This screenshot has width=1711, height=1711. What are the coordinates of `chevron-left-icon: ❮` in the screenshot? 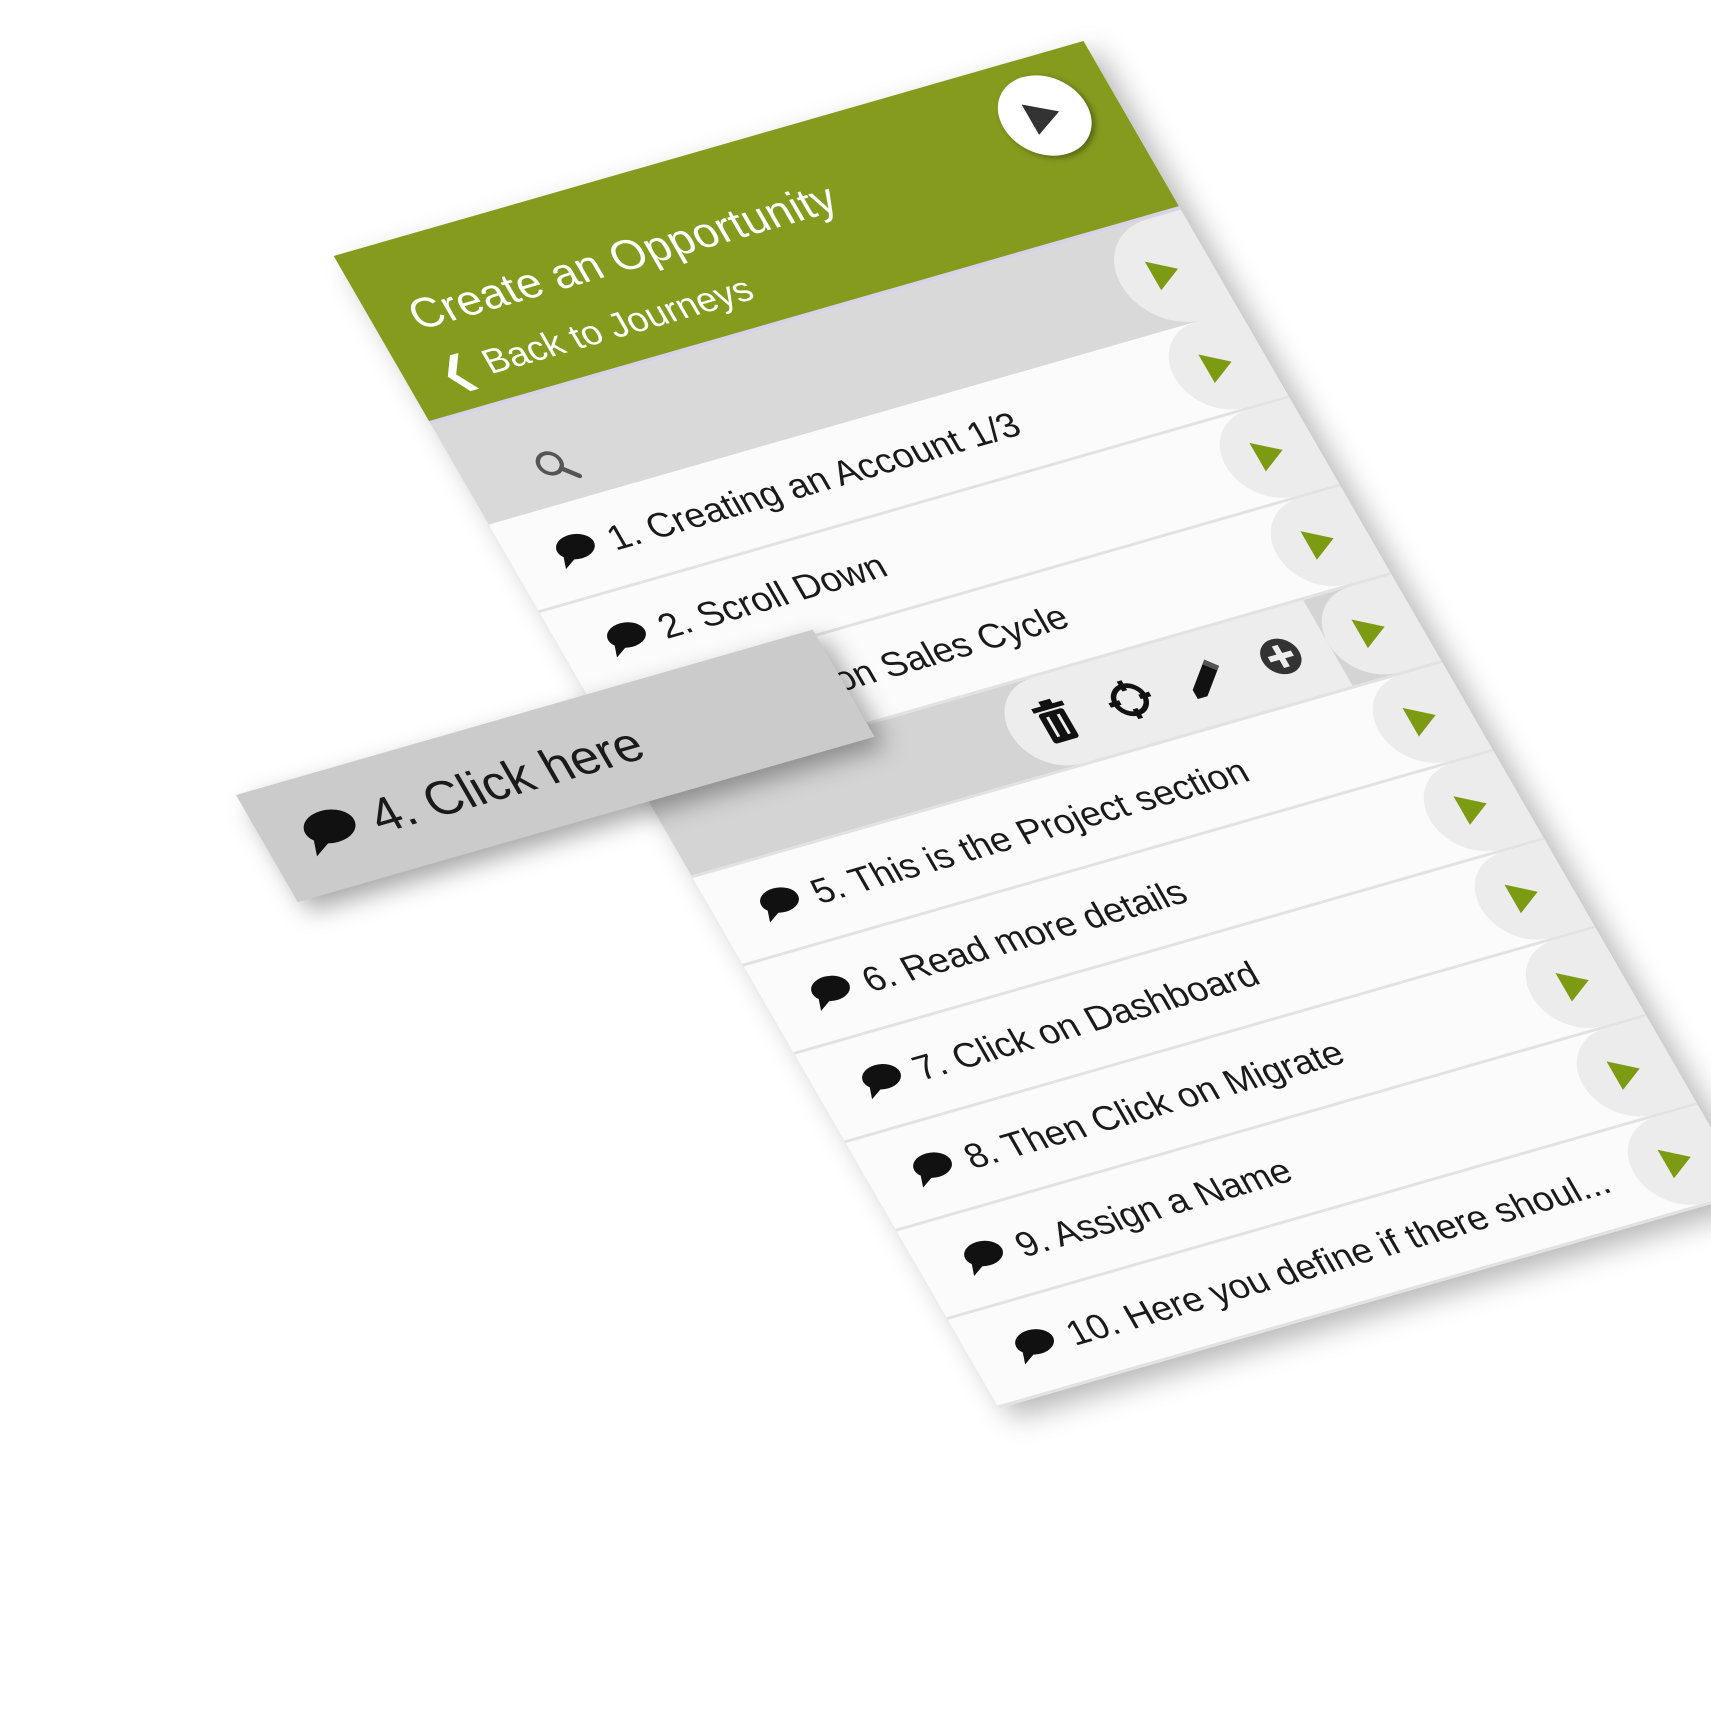 It's located at (457, 371).